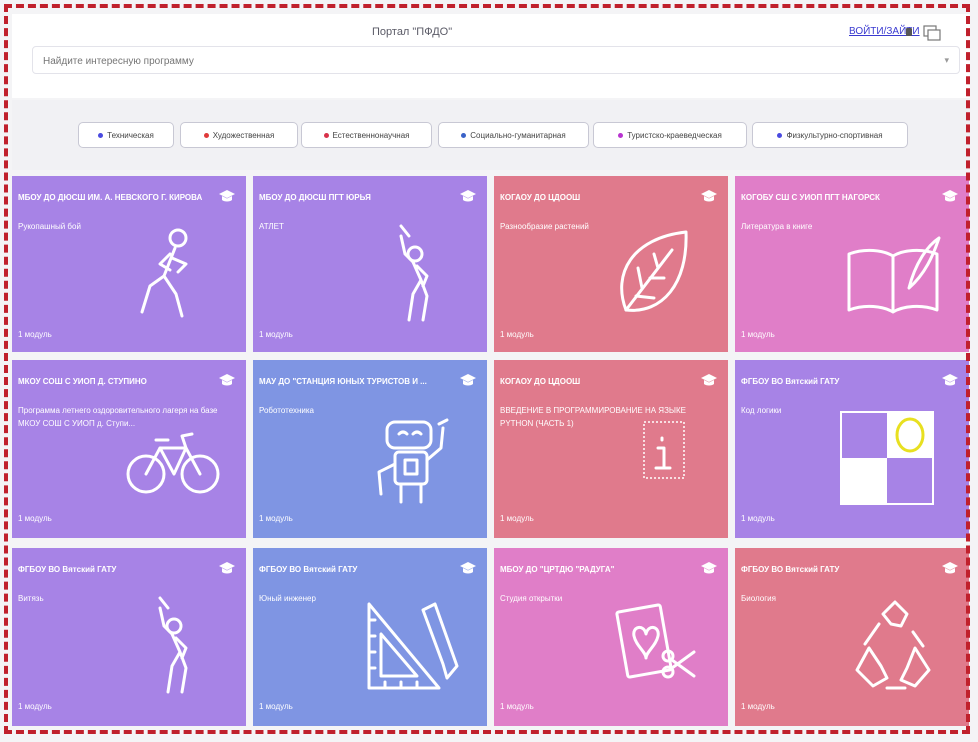 This screenshot has width=978, height=742. I want to click on chevron-down-icon: ▾, so click(946, 60).